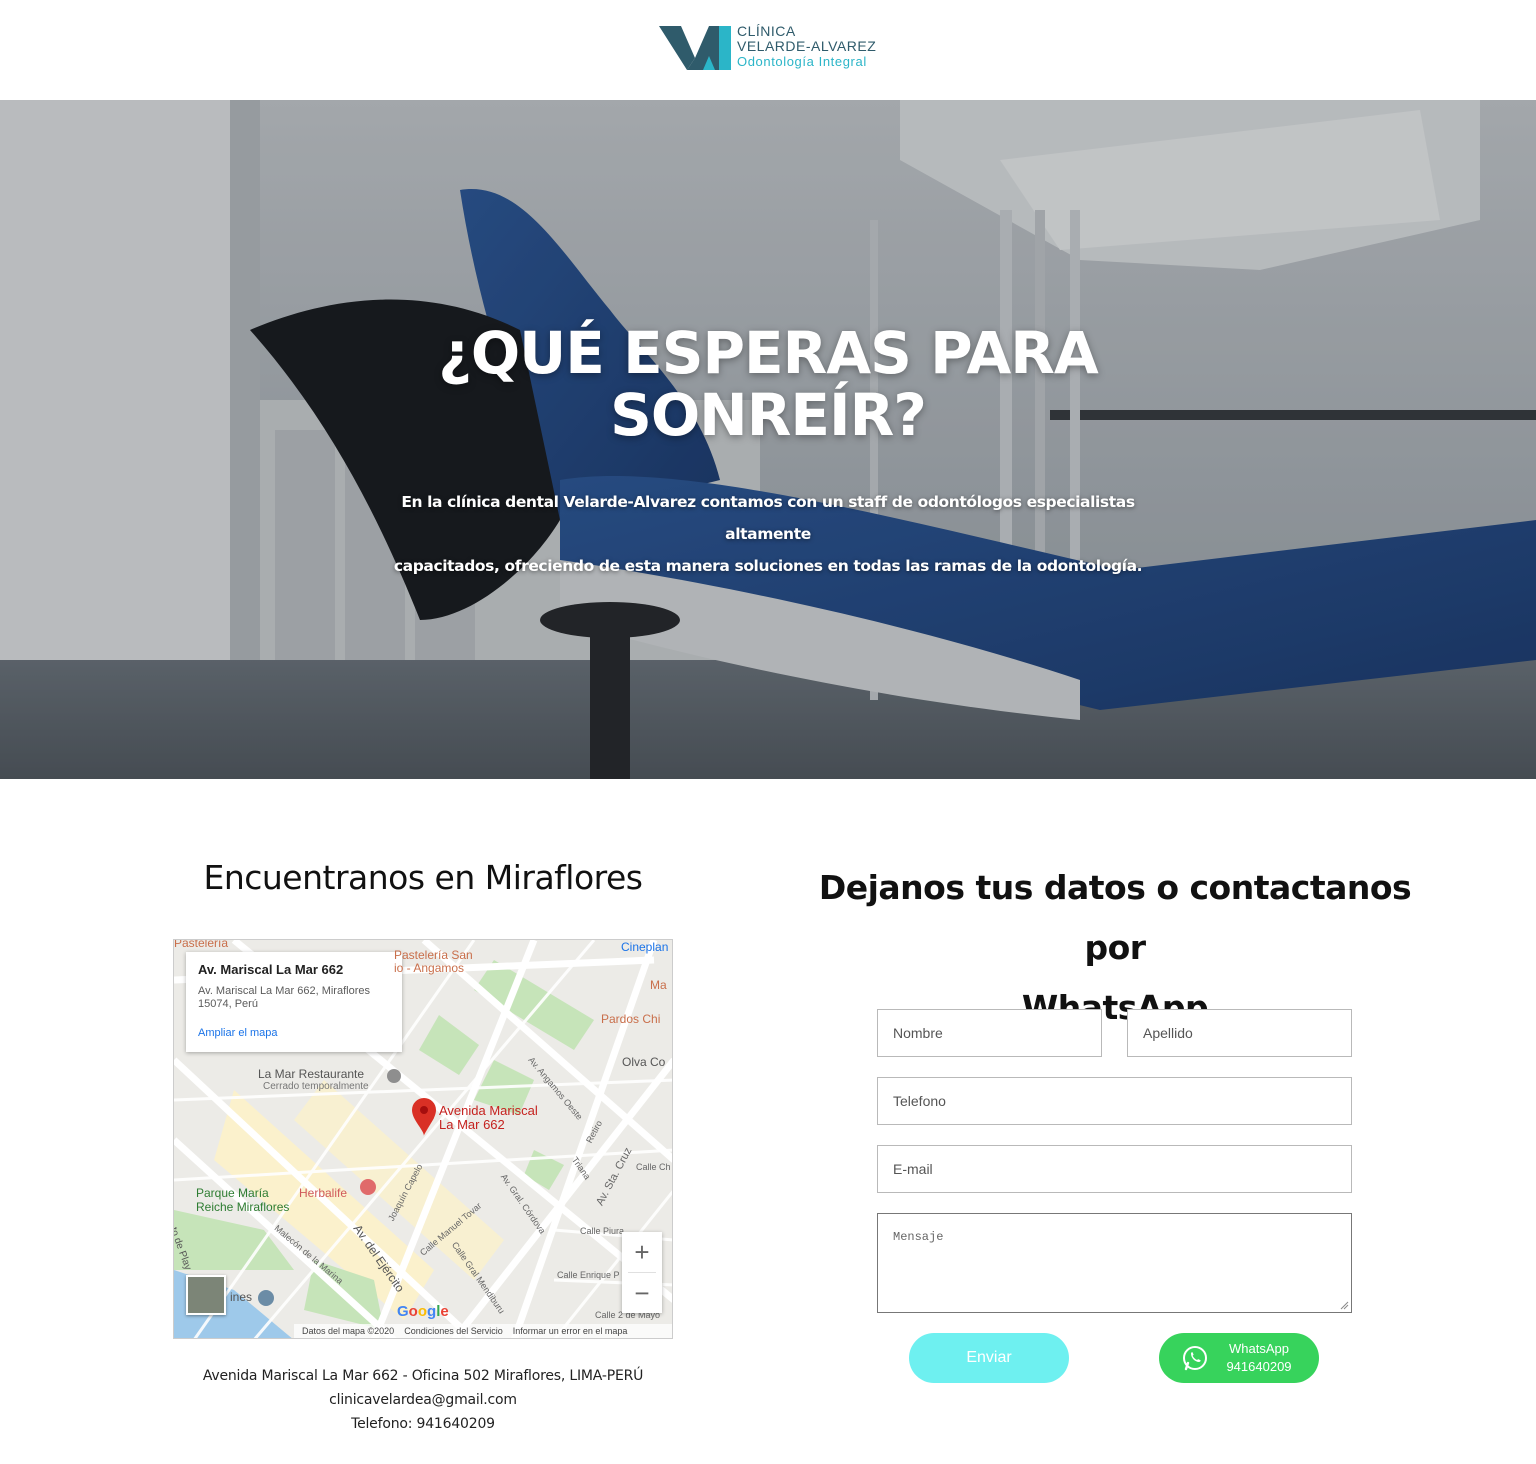 The image size is (1536, 1464). What do you see at coordinates (294, 1033) in the screenshot?
I see `map-expand-link: Ampliar el mapa` at bounding box center [294, 1033].